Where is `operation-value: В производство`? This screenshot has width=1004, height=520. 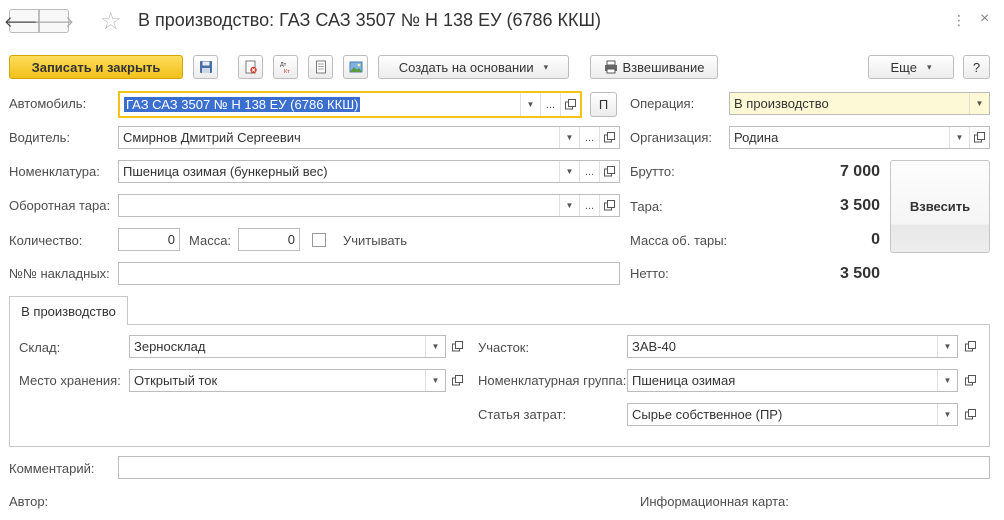 operation-value: В производство is located at coordinates (781, 103).